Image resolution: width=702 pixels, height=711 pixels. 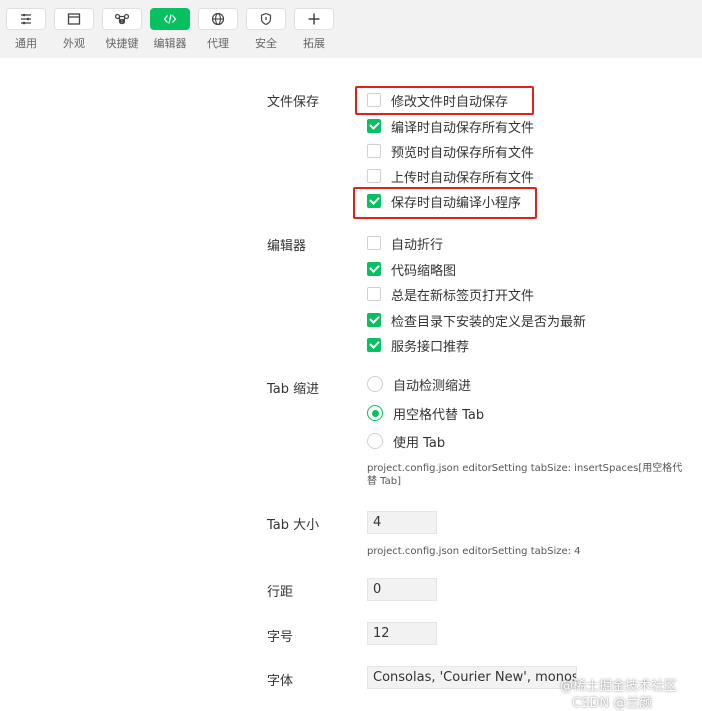 I want to click on window-icon, so click(x=74, y=19).